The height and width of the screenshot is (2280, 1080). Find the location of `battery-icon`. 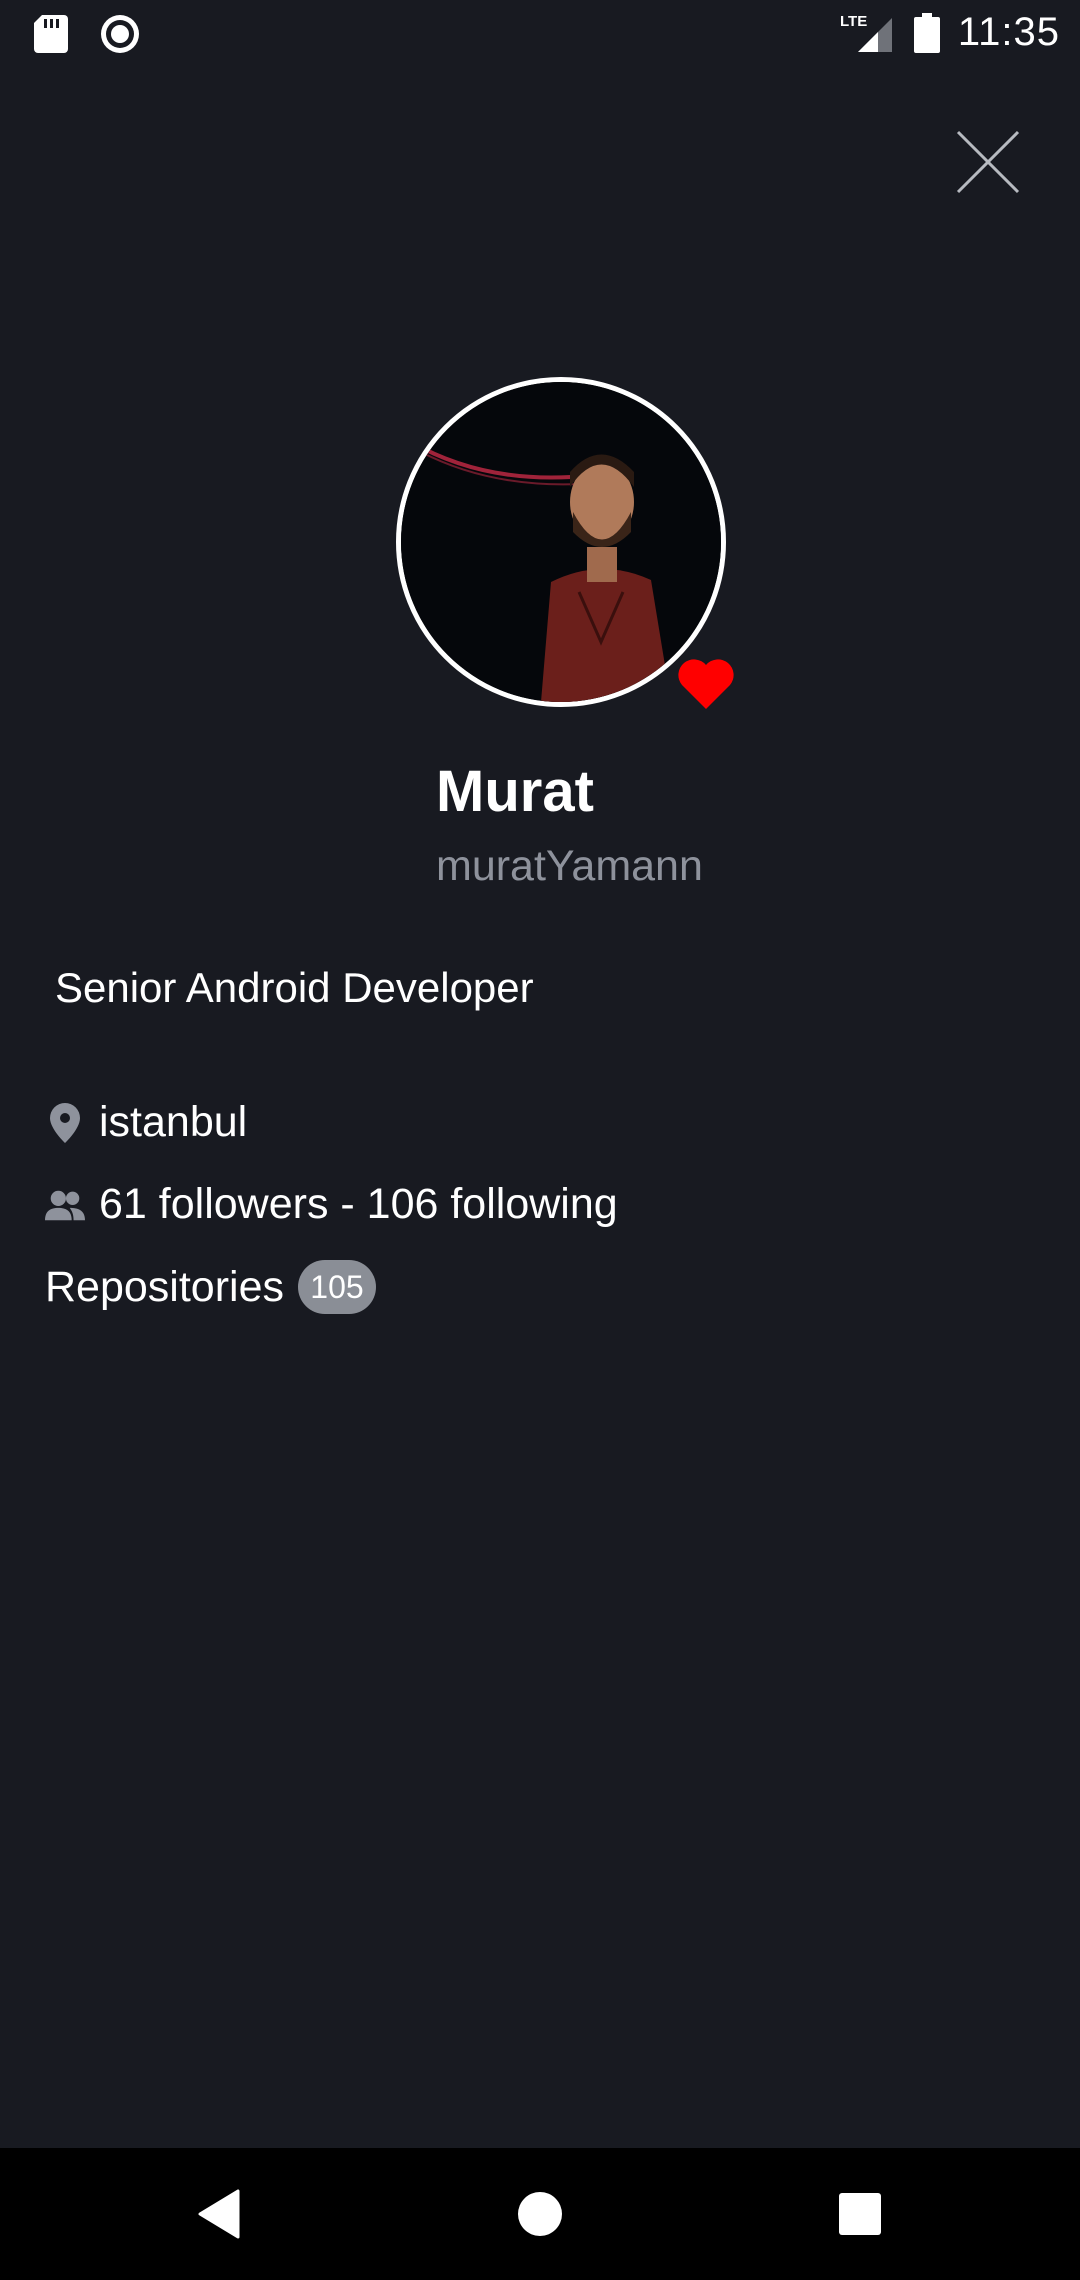

battery-icon is located at coordinates (926, 32).